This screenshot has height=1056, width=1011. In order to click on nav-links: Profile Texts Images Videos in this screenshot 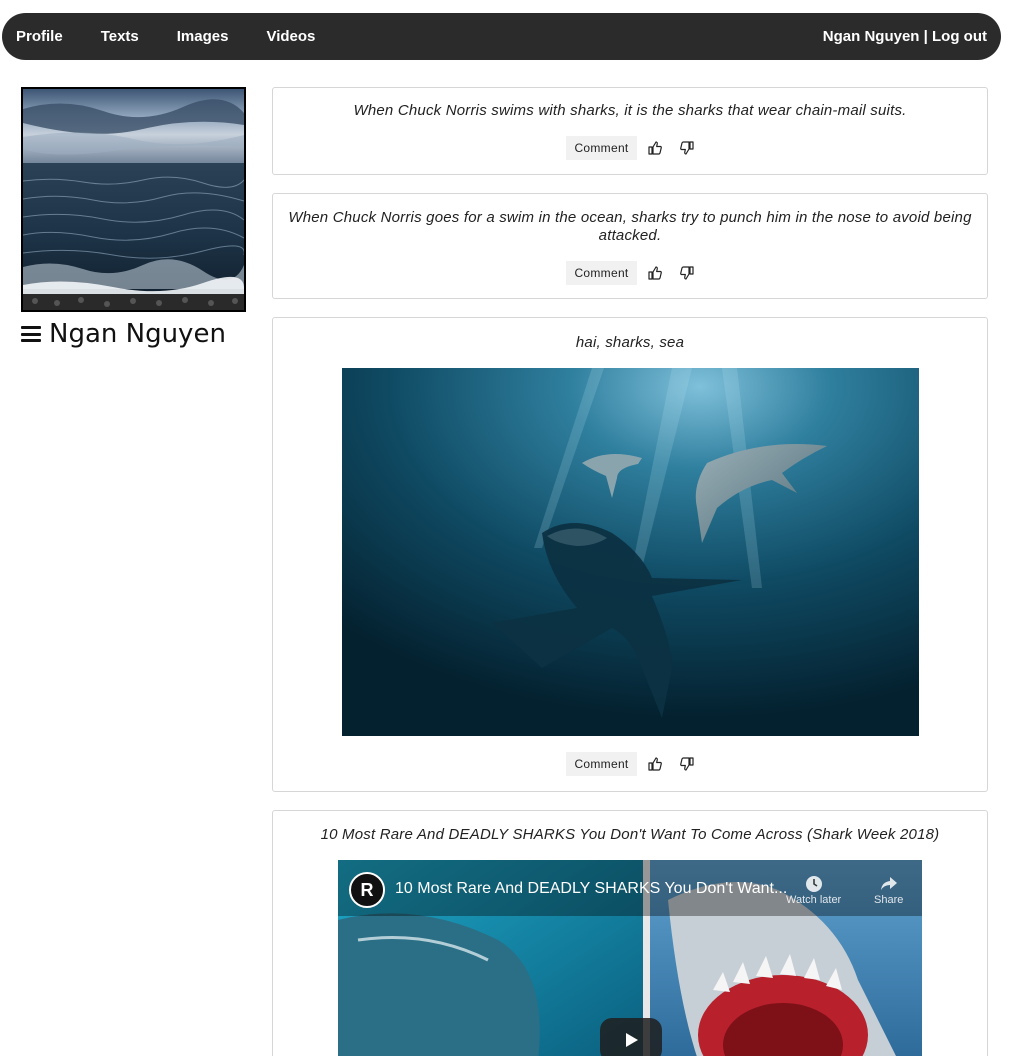, I will do `click(184, 36)`.